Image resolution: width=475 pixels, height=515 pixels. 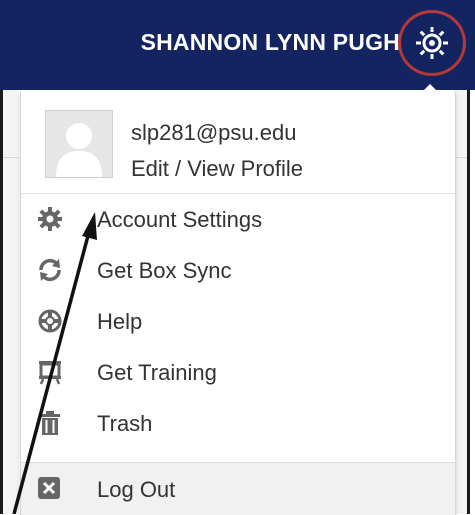 What do you see at coordinates (238, 322) in the screenshot?
I see `menu-item-help: Help` at bounding box center [238, 322].